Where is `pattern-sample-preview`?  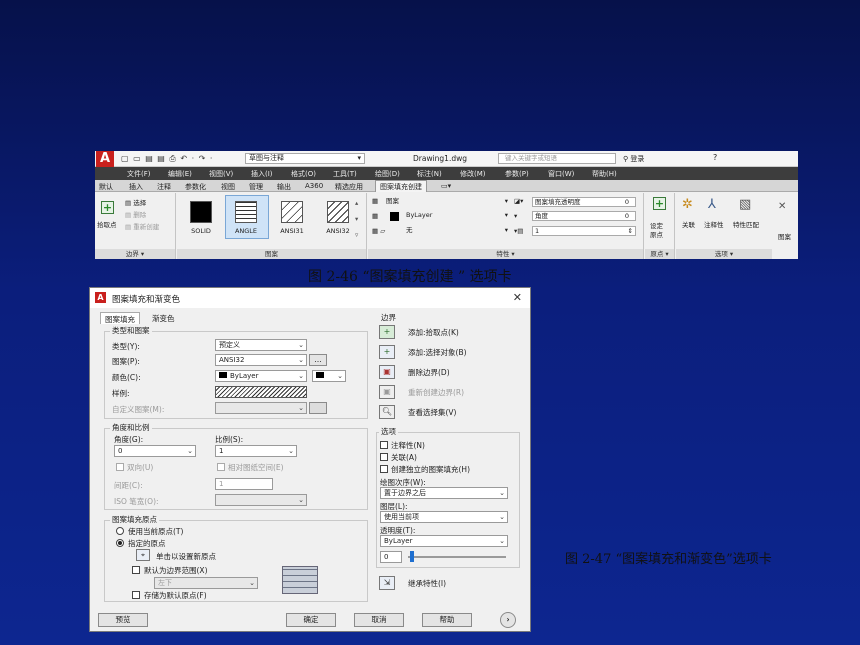 pattern-sample-preview is located at coordinates (261, 392).